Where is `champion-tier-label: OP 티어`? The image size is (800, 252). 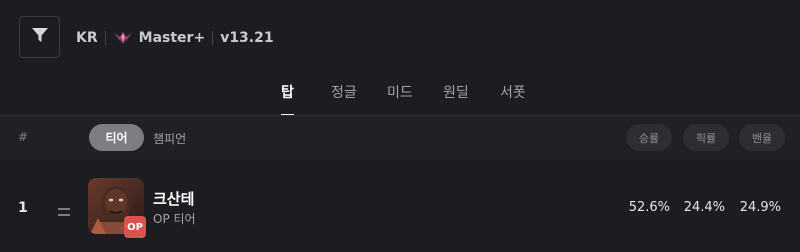
champion-tier-label: OP 티어 is located at coordinates (174, 219).